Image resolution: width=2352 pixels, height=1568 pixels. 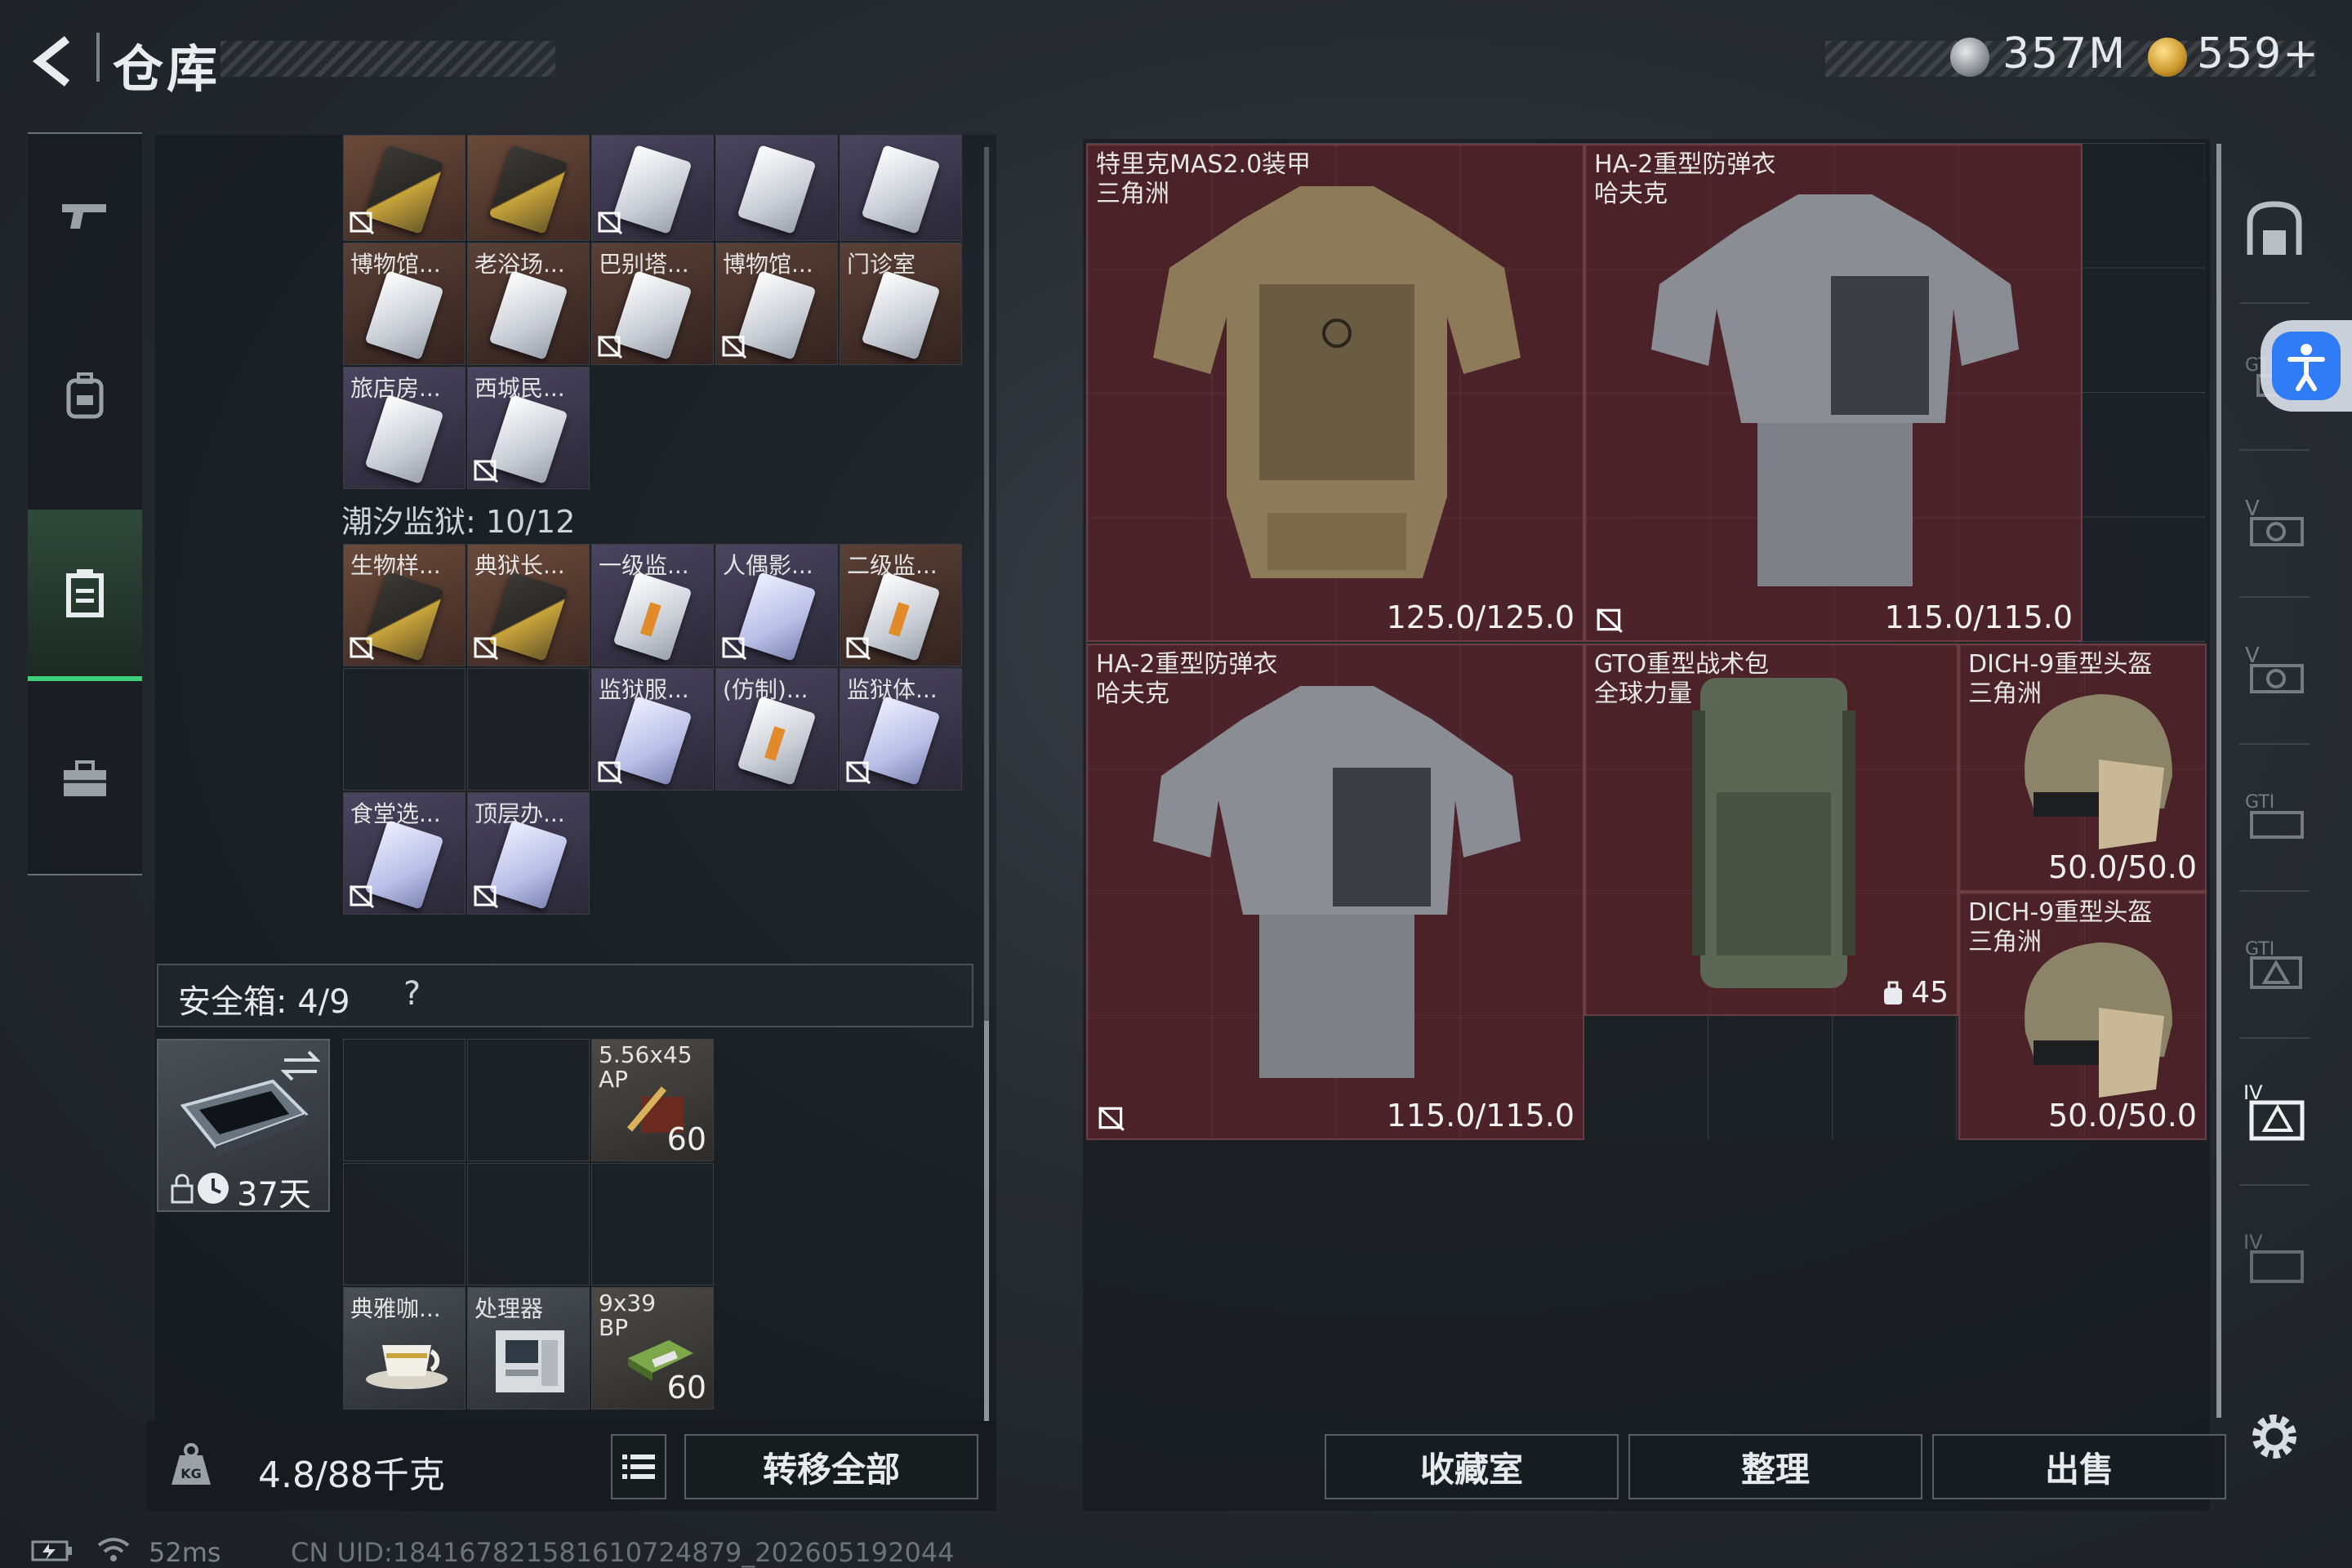 I want to click on gti-triangle-icon: GTI, so click(x=2273, y=964).